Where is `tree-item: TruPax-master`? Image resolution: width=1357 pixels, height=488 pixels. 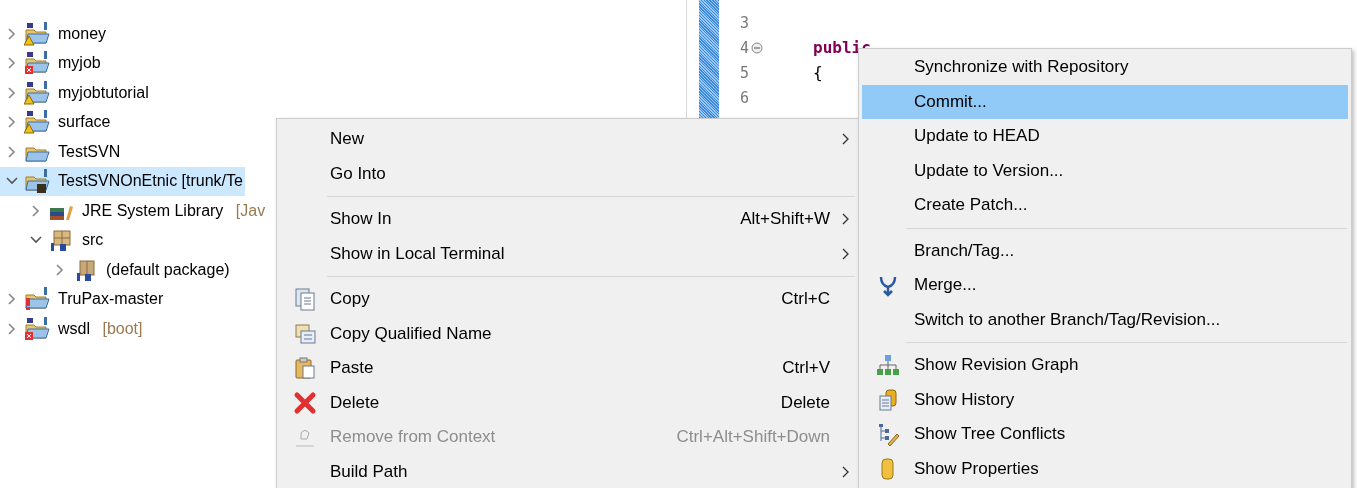
tree-item: TruPax-master is located at coordinates (83, 299).